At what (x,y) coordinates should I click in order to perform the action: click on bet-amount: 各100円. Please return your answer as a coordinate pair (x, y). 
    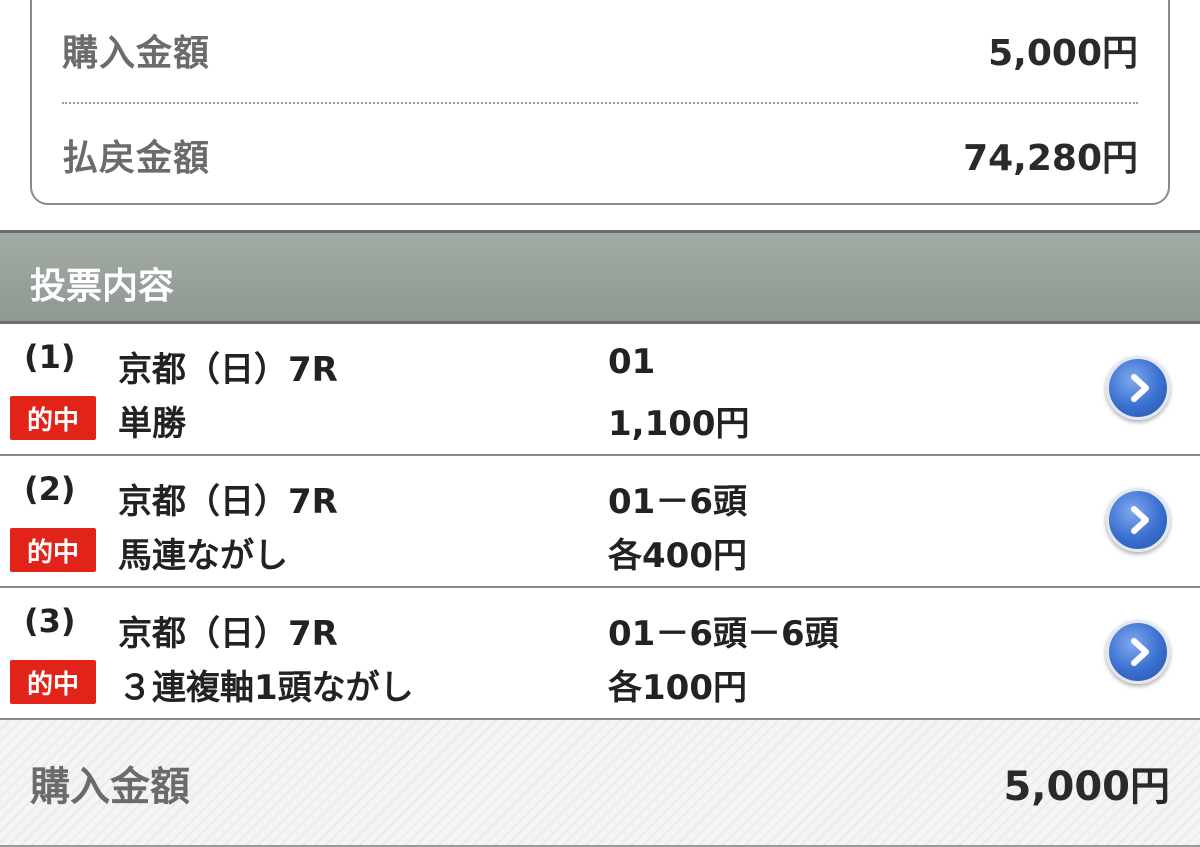
    Looking at the image, I should click on (677, 688).